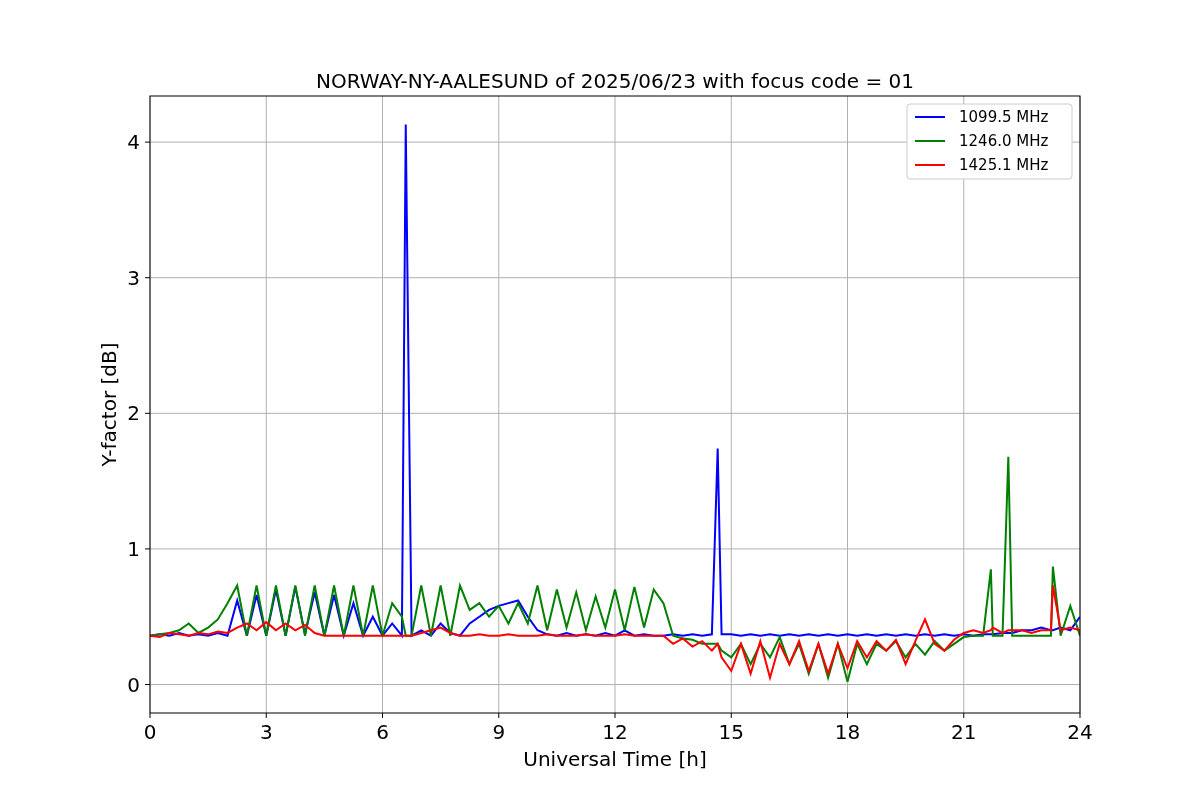 This screenshot has width=1200, height=800. I want to click on tick-label: 21, so click(964, 732).